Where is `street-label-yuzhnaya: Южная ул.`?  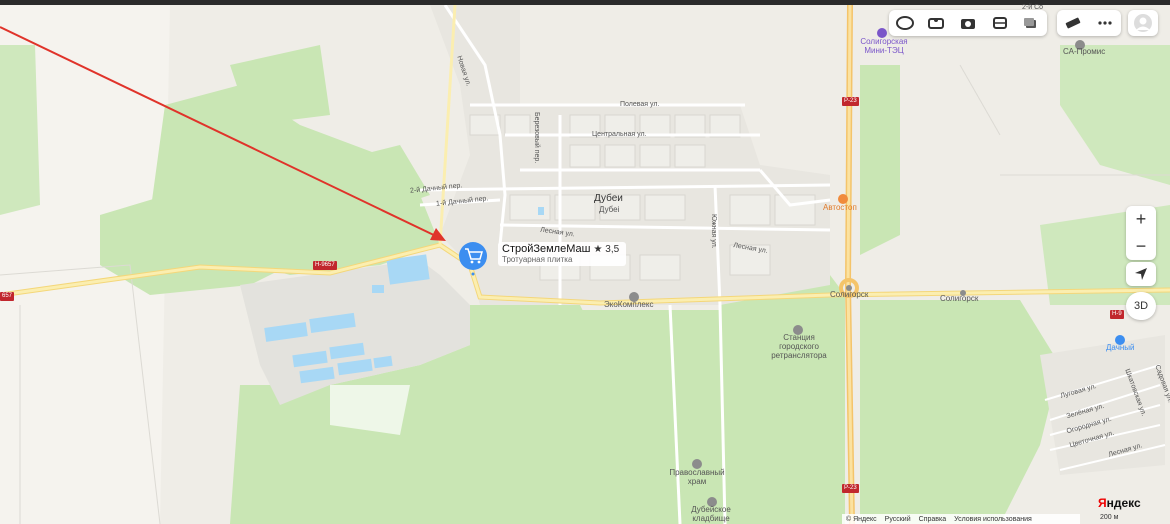 street-label-yuzhnaya: Южная ул. is located at coordinates (713, 231).